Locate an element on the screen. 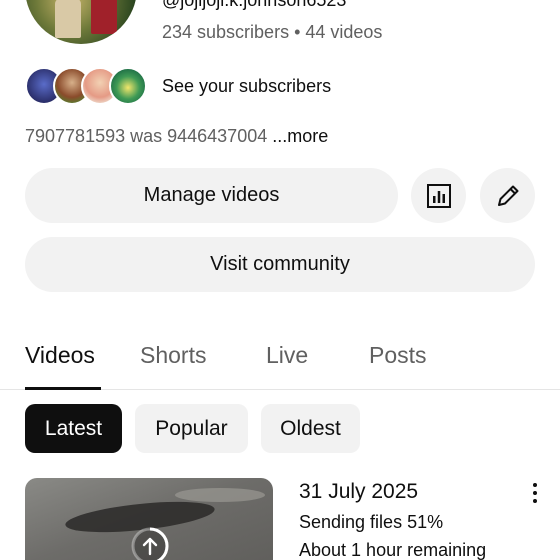 This screenshot has width=560, height=560. more-options-icon is located at coordinates (535, 493).